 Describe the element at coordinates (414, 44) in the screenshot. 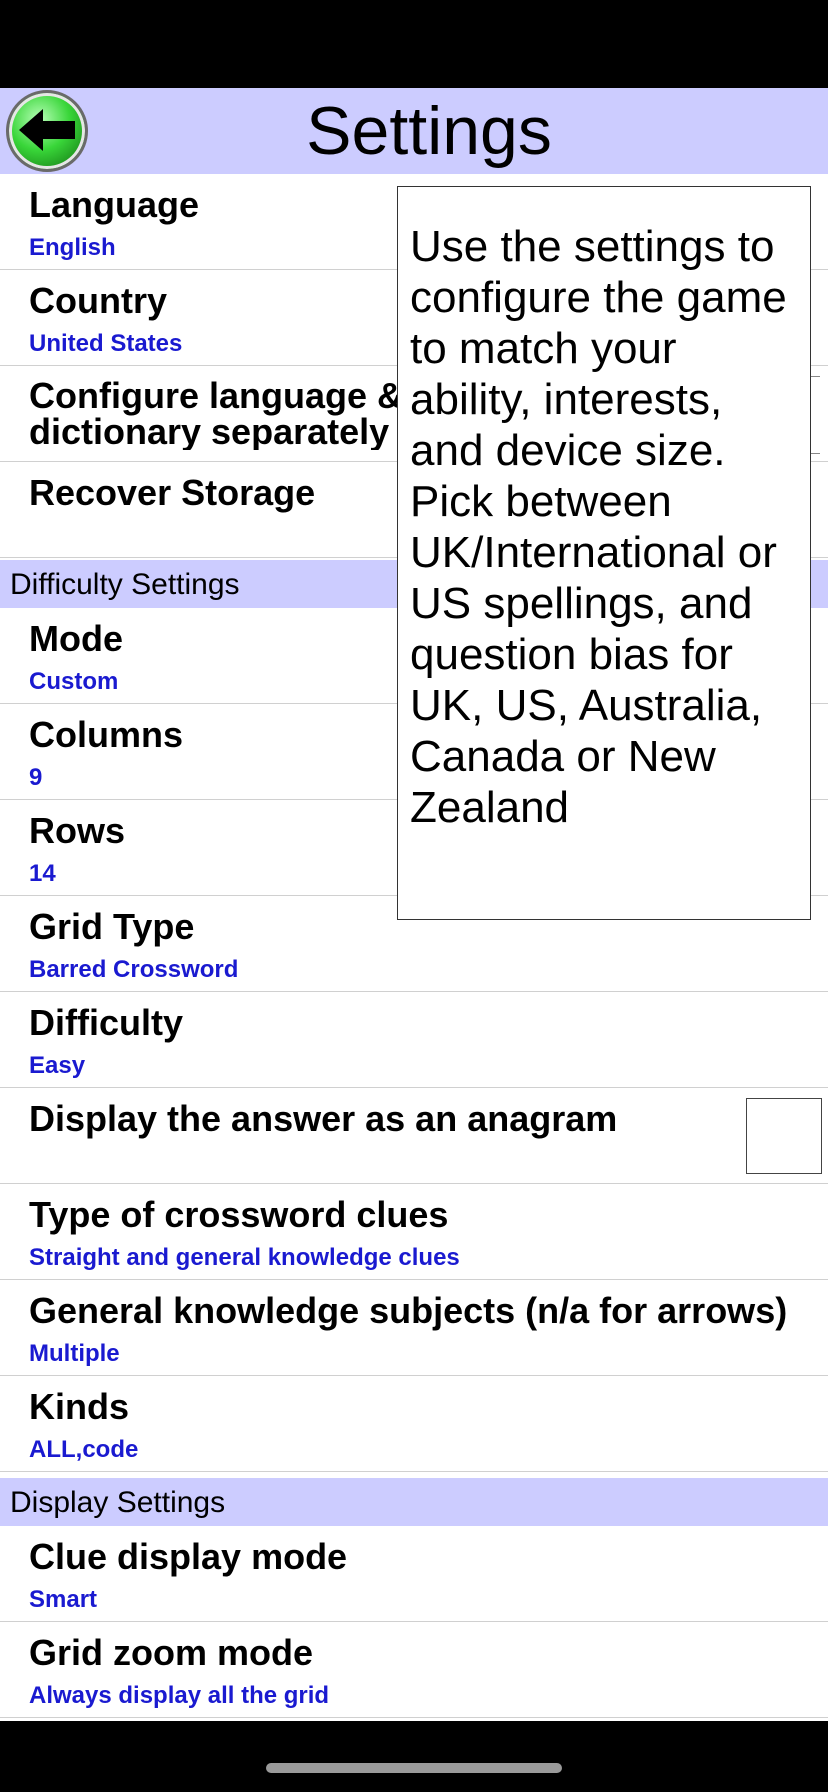

I see `status-bar` at that location.